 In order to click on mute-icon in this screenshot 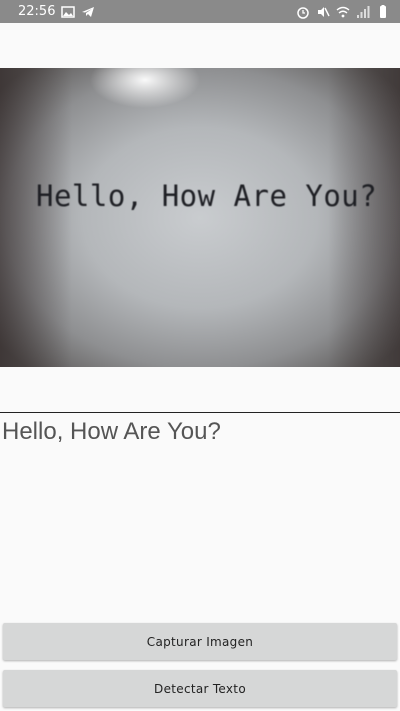, I will do `click(323, 12)`.